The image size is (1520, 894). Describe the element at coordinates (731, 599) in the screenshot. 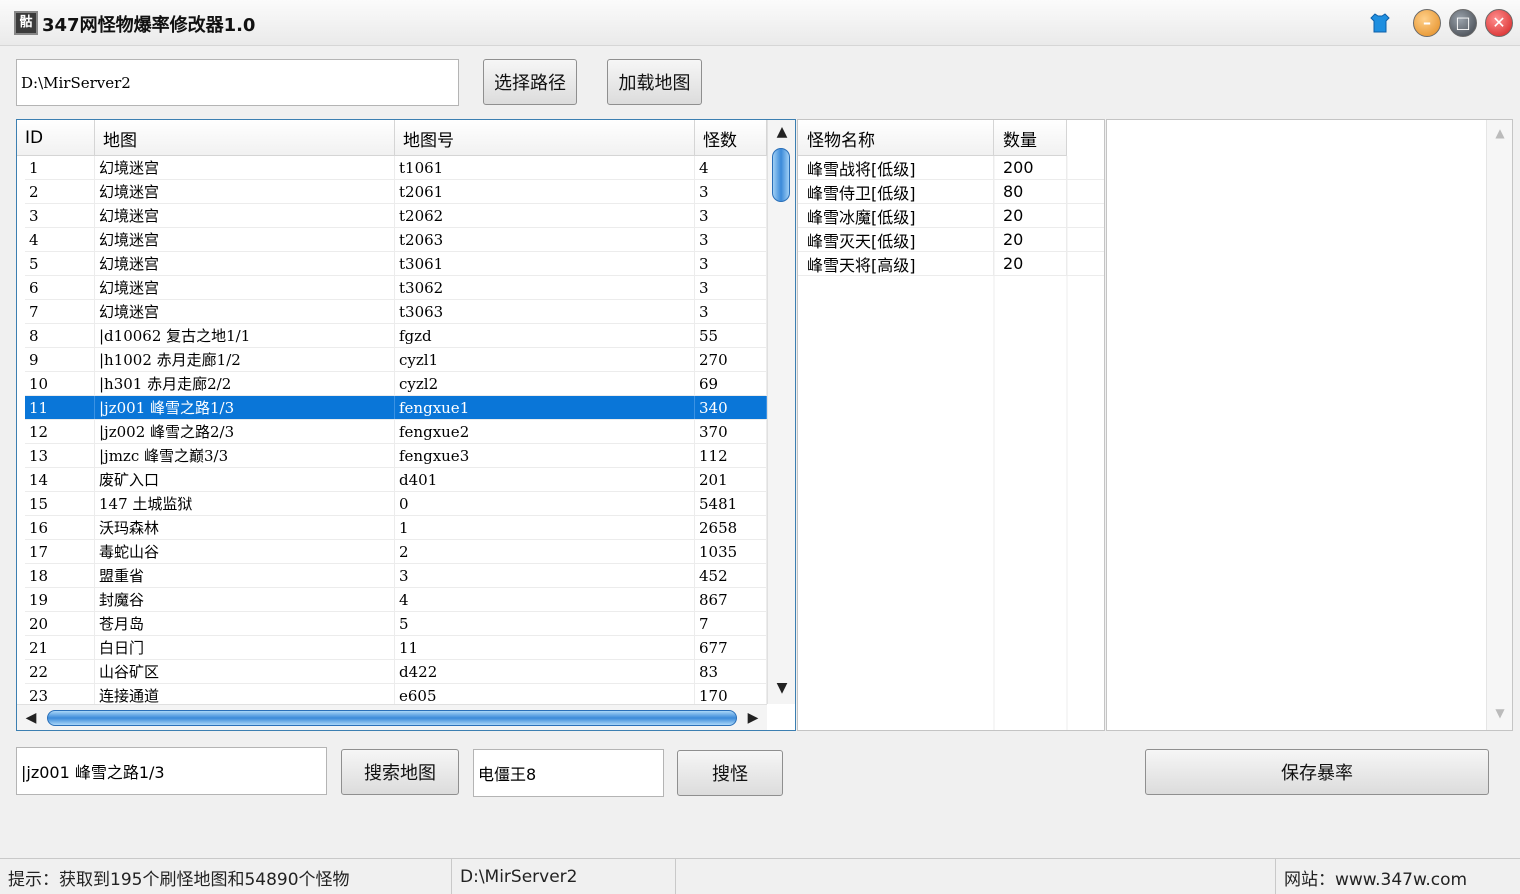

I see `cell-monster-count: 867` at that location.